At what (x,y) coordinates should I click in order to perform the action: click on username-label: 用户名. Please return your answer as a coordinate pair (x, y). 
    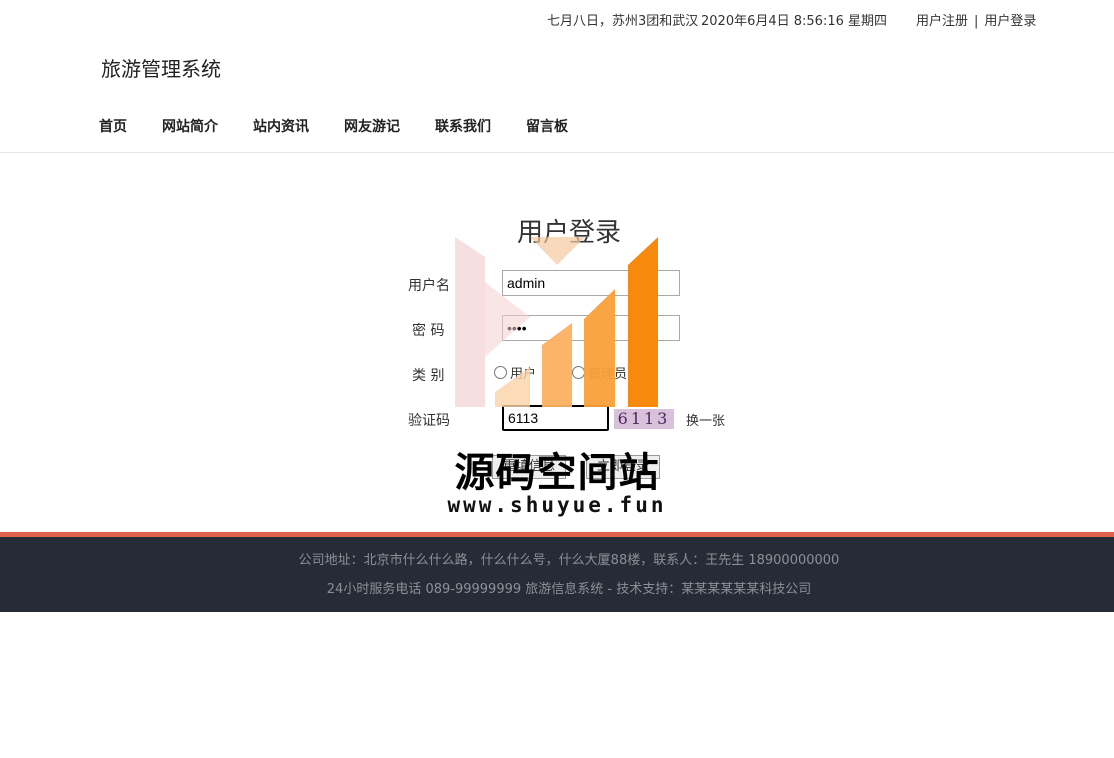
    Looking at the image, I should click on (429, 286).